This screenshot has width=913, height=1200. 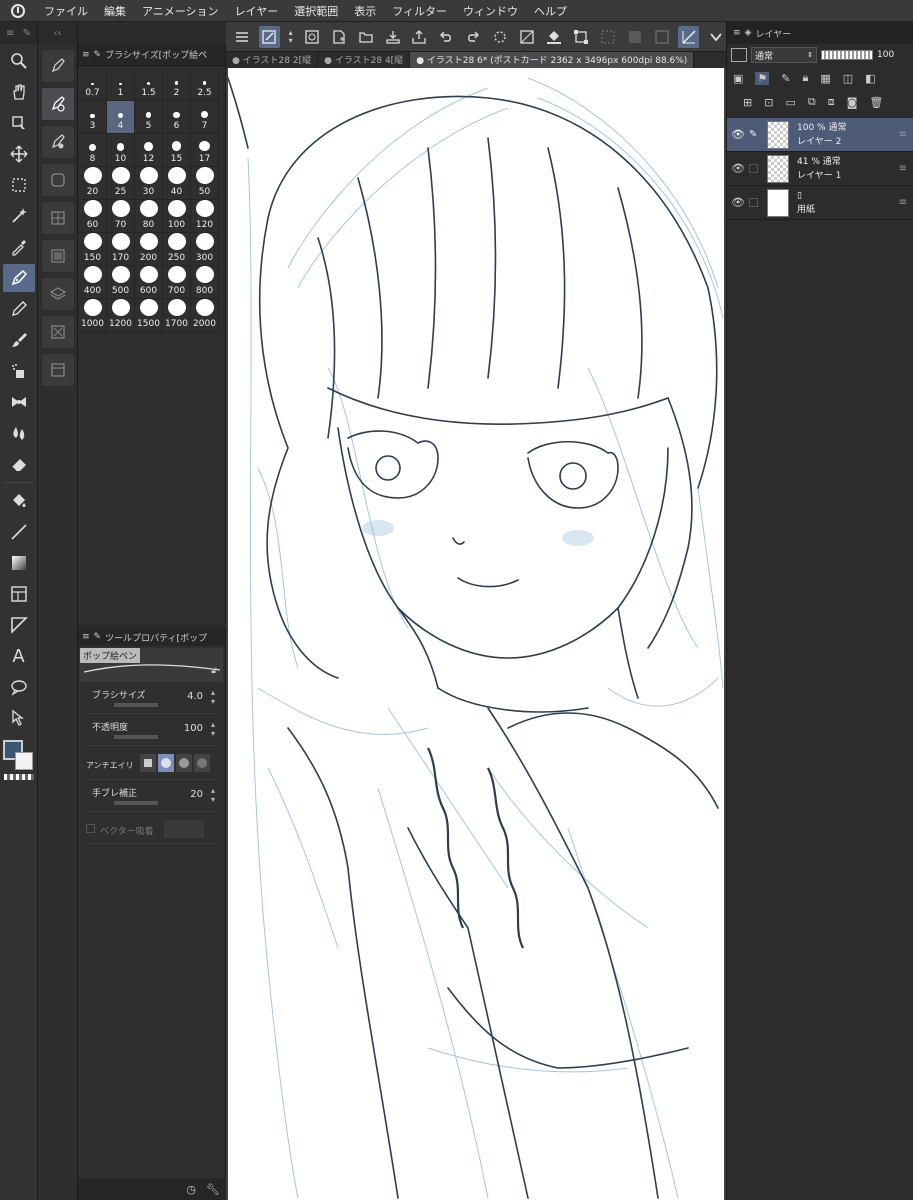 I want to click on menu-help: ヘルプ, so click(x=550, y=11).